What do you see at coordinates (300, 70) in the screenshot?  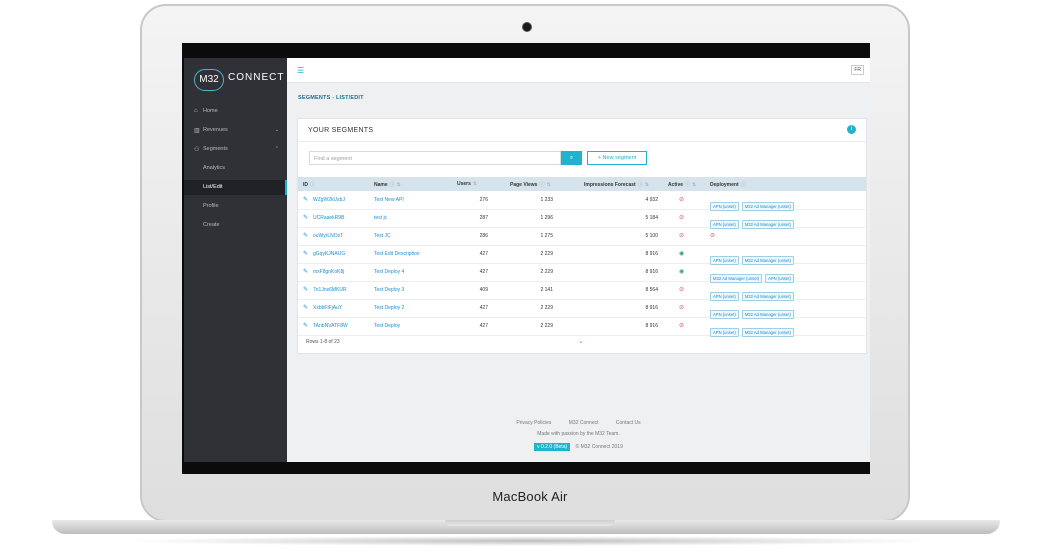 I see `hamburger-menu-icon: ☰` at bounding box center [300, 70].